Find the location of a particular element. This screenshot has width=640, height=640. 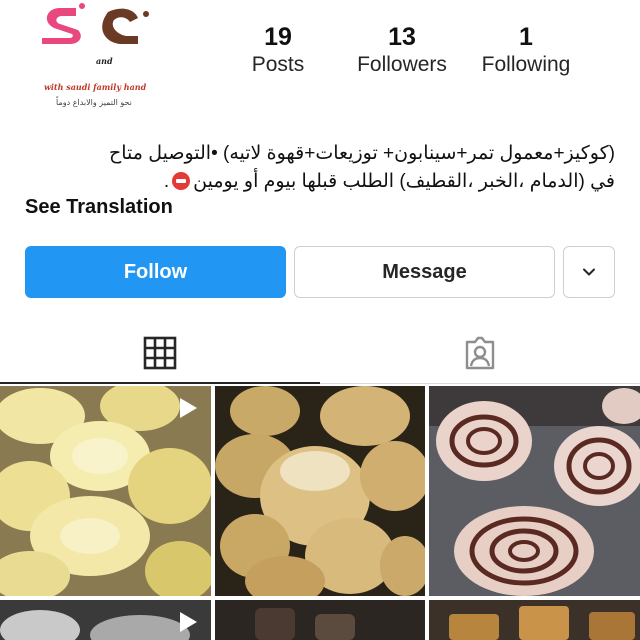

tagged-person-icon is located at coordinates (480, 353).